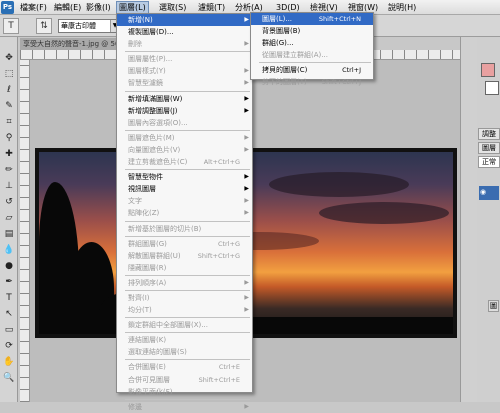 The height and width of the screenshot is (413, 500). I want to click on layer-menu-item-label: 新增填滿圖層(W), so click(155, 98).